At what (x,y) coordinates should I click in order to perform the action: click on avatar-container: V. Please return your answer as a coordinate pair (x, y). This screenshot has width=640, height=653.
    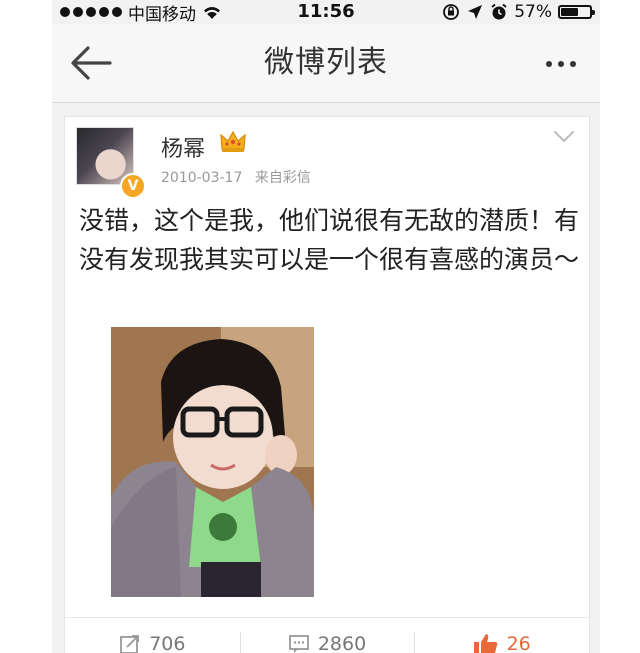
    Looking at the image, I should click on (111, 163).